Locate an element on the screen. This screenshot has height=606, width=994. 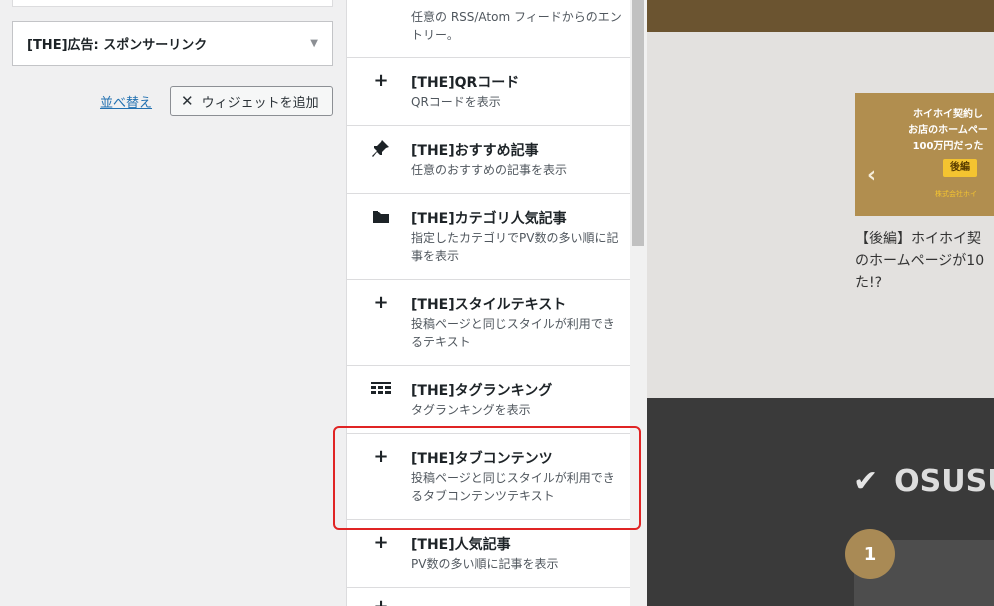
list-item-title: [THE]カテゴリ人気記事 is located at coordinates (489, 219).